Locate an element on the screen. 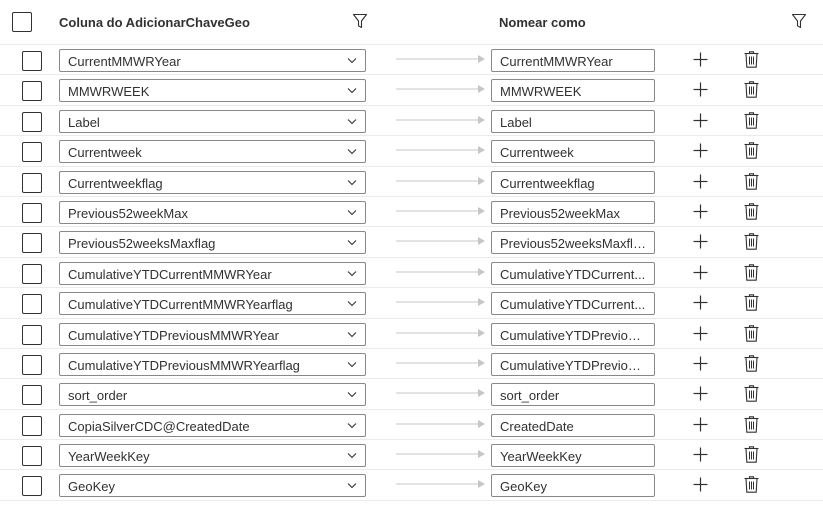 The width and height of the screenshot is (823, 505). source-column-value: Currentweekflag is located at coordinates (115, 183).